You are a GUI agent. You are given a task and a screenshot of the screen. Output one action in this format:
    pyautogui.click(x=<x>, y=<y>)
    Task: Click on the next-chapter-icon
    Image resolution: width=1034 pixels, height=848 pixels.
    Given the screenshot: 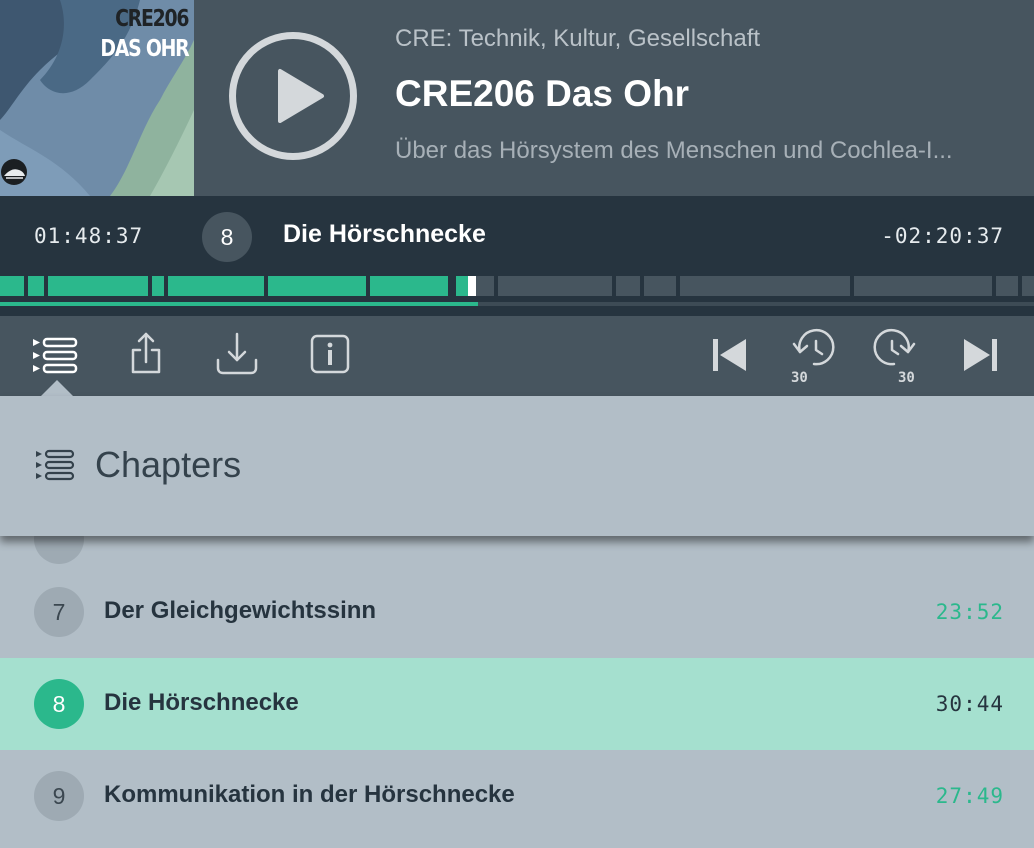 What is the action you would take?
    pyautogui.click(x=980, y=355)
    